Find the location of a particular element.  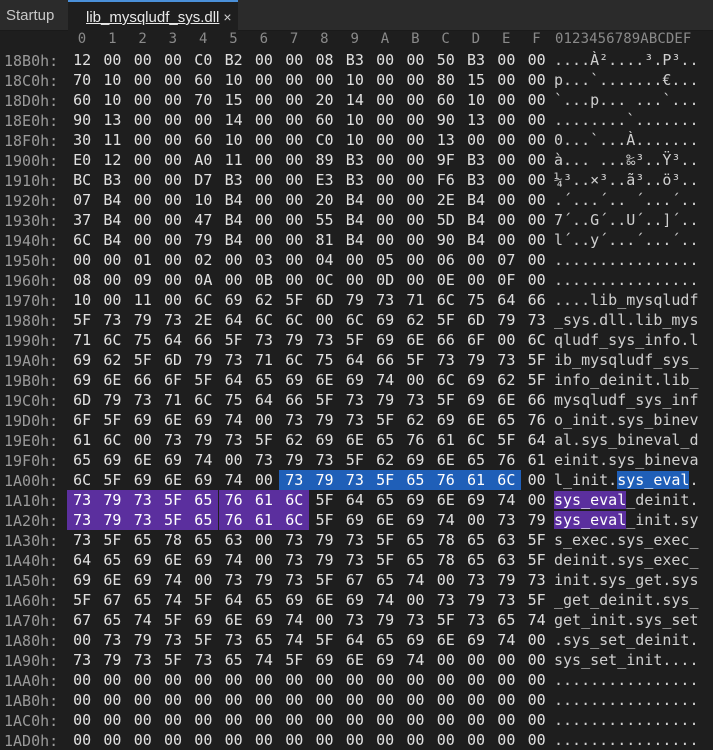

ascii-text: ....lib_mysqludf is located at coordinates (626, 300).